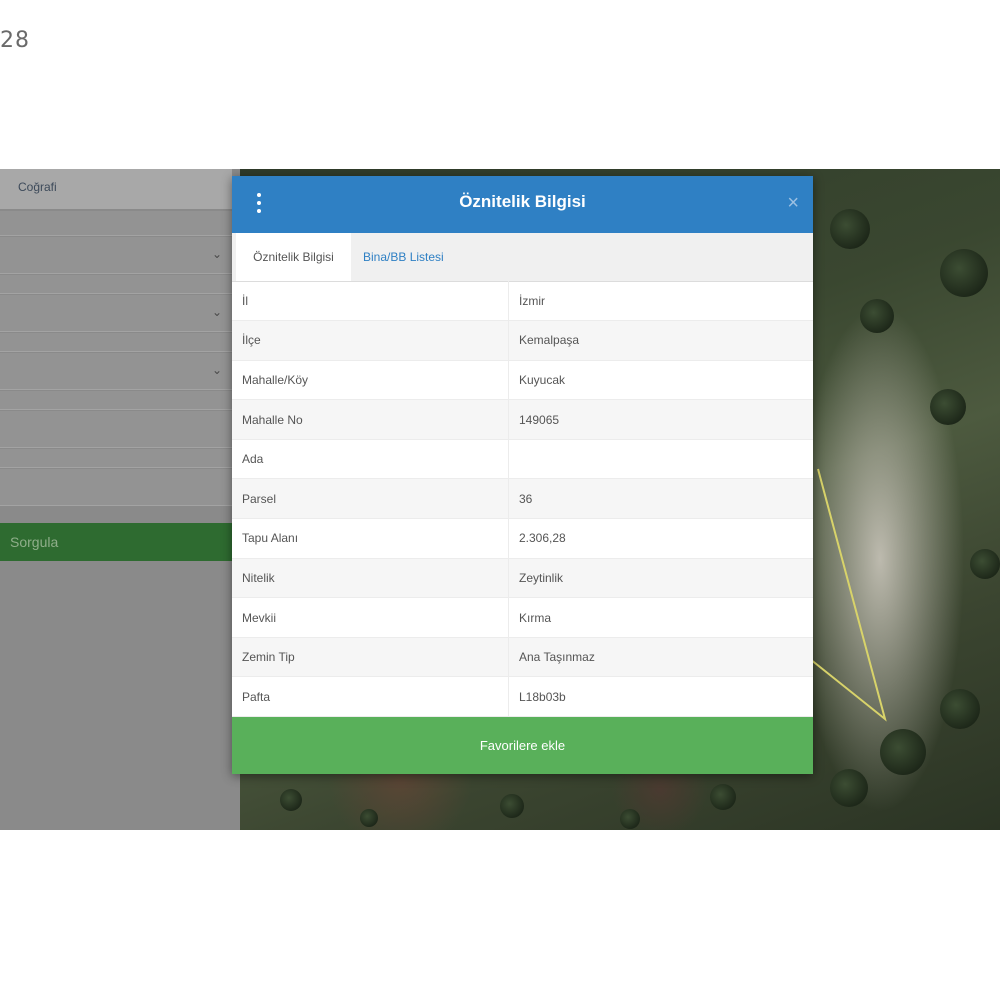 Image resolution: width=1000 pixels, height=1000 pixels. Describe the element at coordinates (660, 538) in the screenshot. I see `attribute-value: 2.306,28` at that location.